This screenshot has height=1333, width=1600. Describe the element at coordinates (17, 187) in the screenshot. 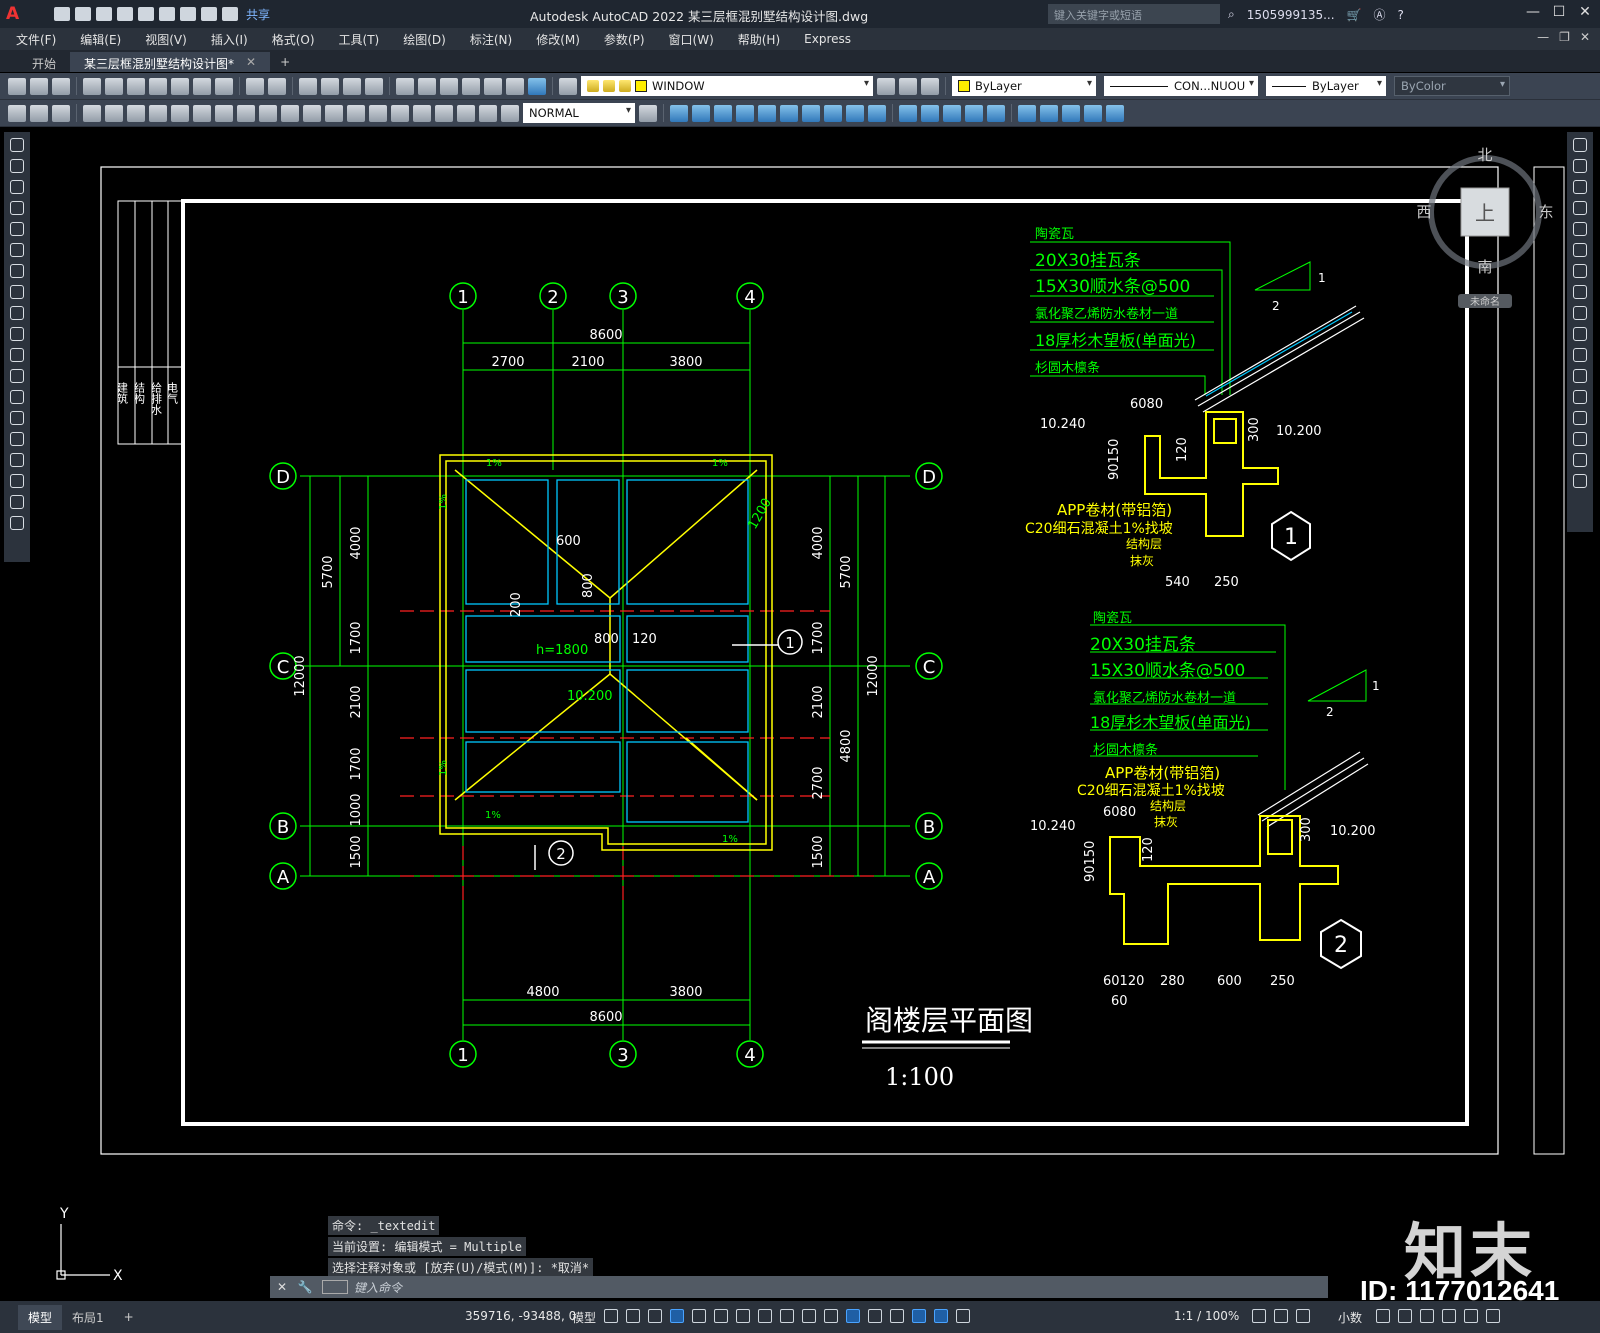

I see `polyline-icon` at that location.